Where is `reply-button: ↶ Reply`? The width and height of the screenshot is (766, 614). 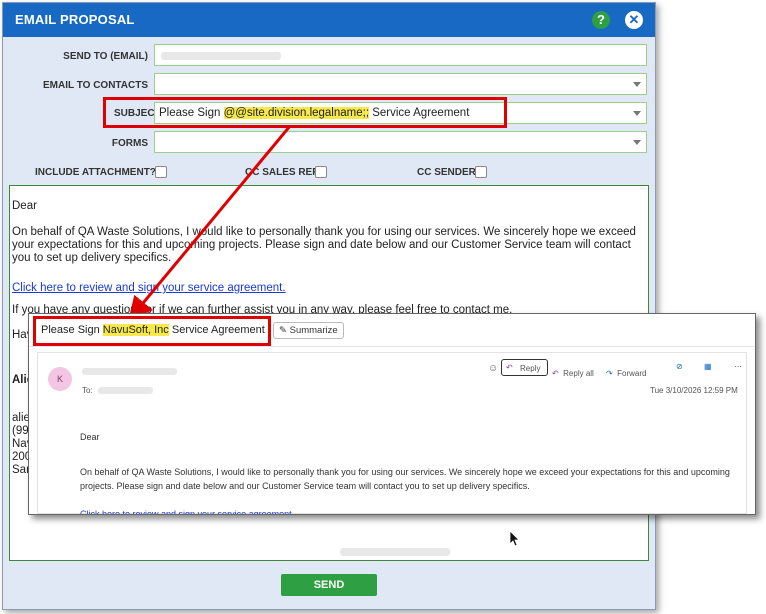 reply-button: ↶ Reply is located at coordinates (524, 367).